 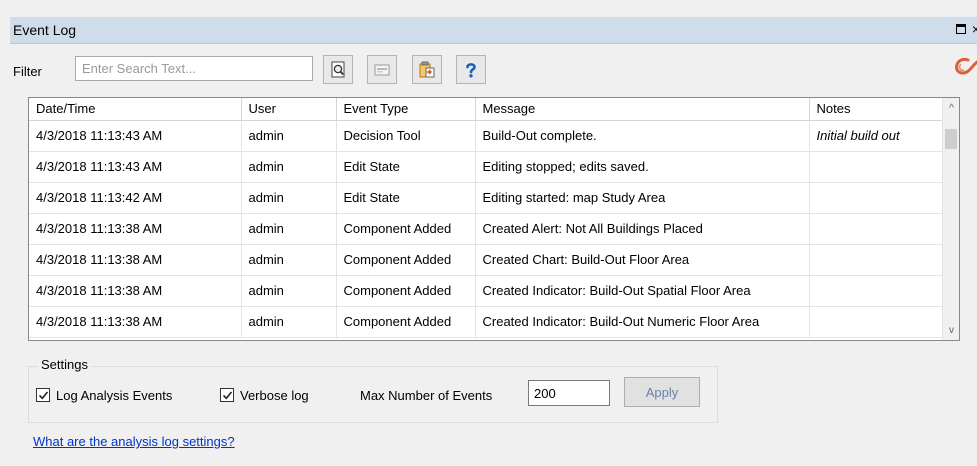 I want to click on column-header-notes: Notes, so click(x=876, y=109).